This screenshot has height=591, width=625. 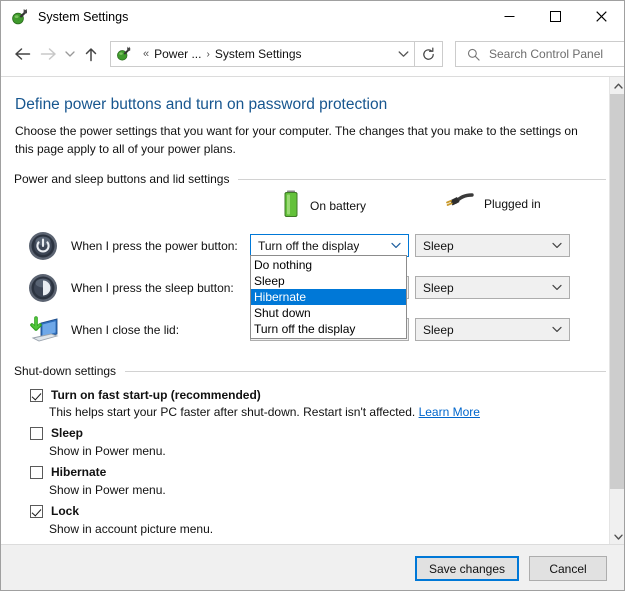 What do you see at coordinates (328, 281) in the screenshot?
I see `dropdown-option: Sleep` at bounding box center [328, 281].